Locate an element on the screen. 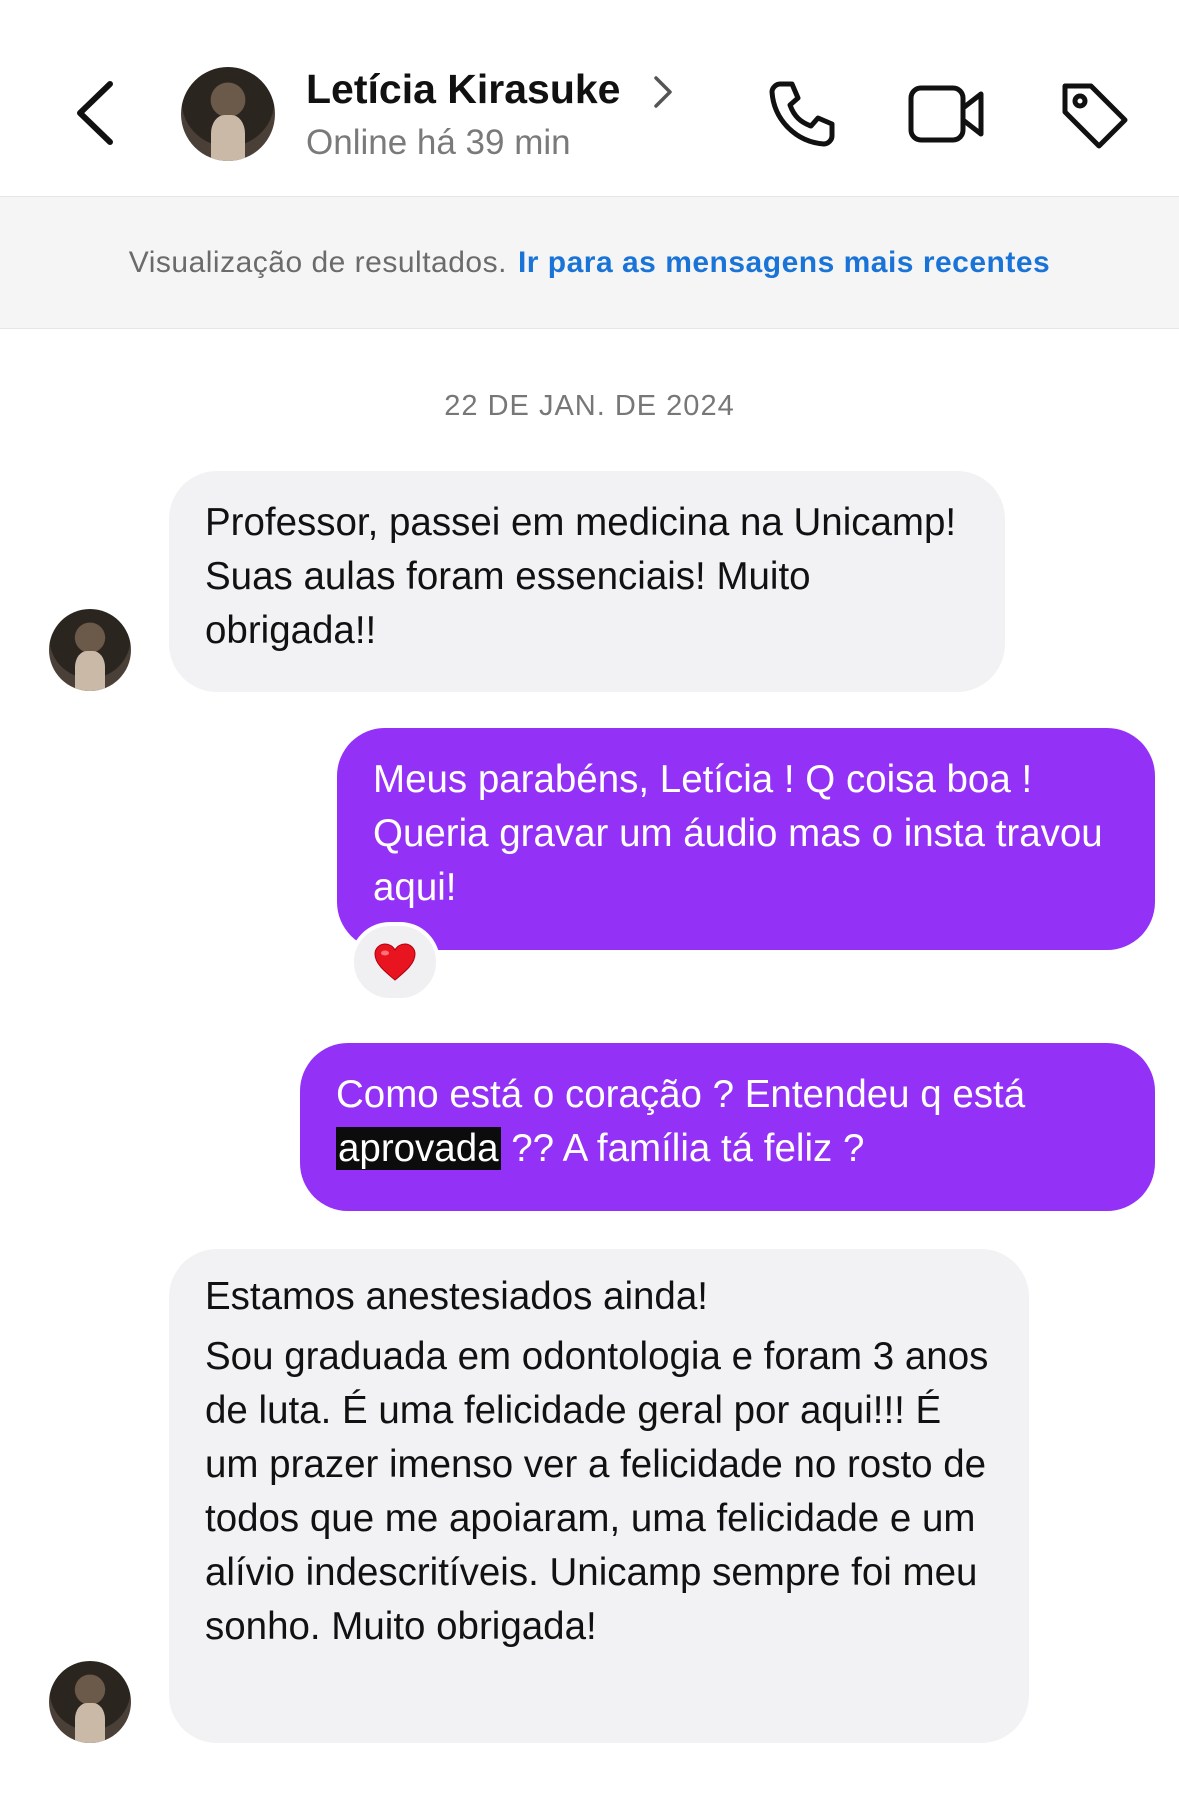 The width and height of the screenshot is (1179, 1813). banner-text: Visualização de resultados. is located at coordinates (317, 262).